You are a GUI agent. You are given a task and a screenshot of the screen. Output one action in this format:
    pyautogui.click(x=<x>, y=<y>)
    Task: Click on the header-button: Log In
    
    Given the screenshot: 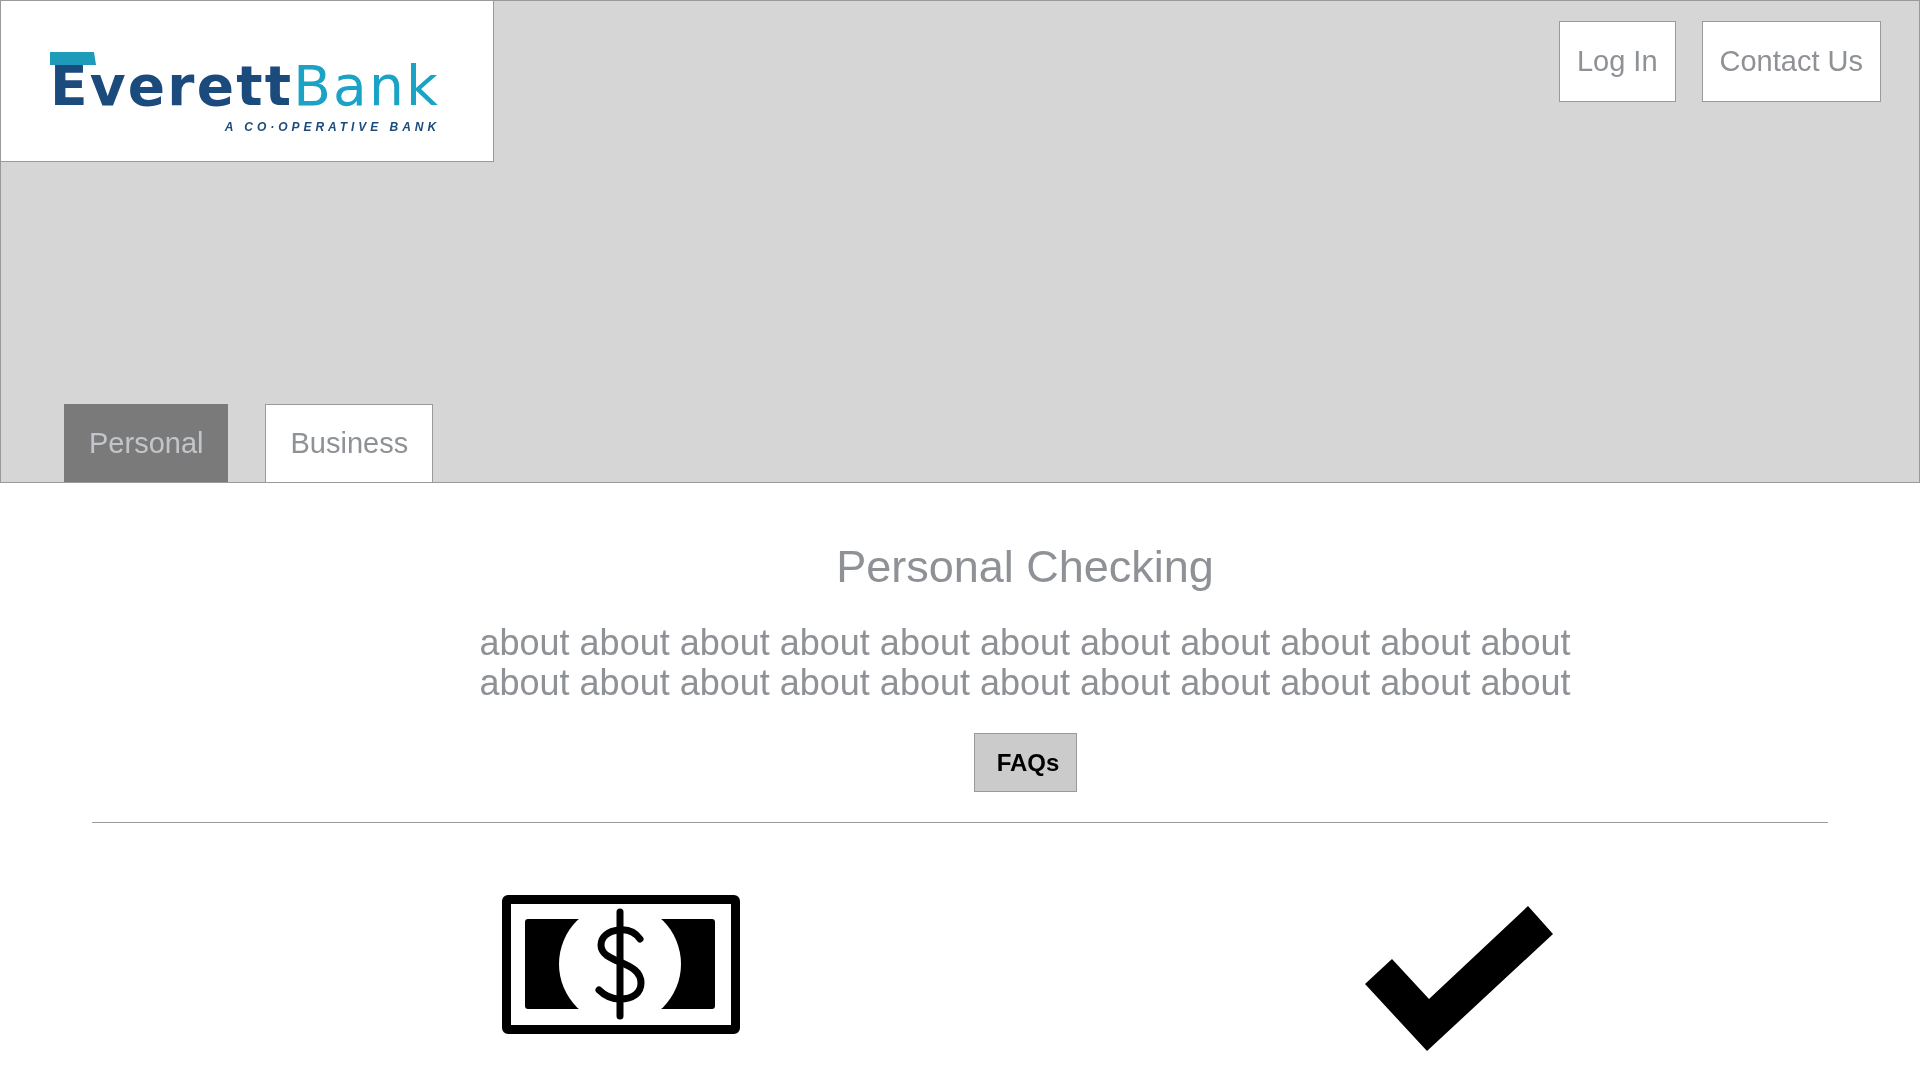 What is the action you would take?
    pyautogui.click(x=1617, y=61)
    